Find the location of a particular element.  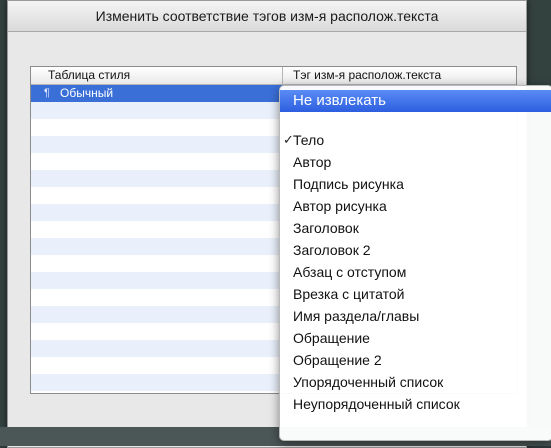

table-header: Таблица стиля Тэг изм-я располож.текста is located at coordinates (273, 76).